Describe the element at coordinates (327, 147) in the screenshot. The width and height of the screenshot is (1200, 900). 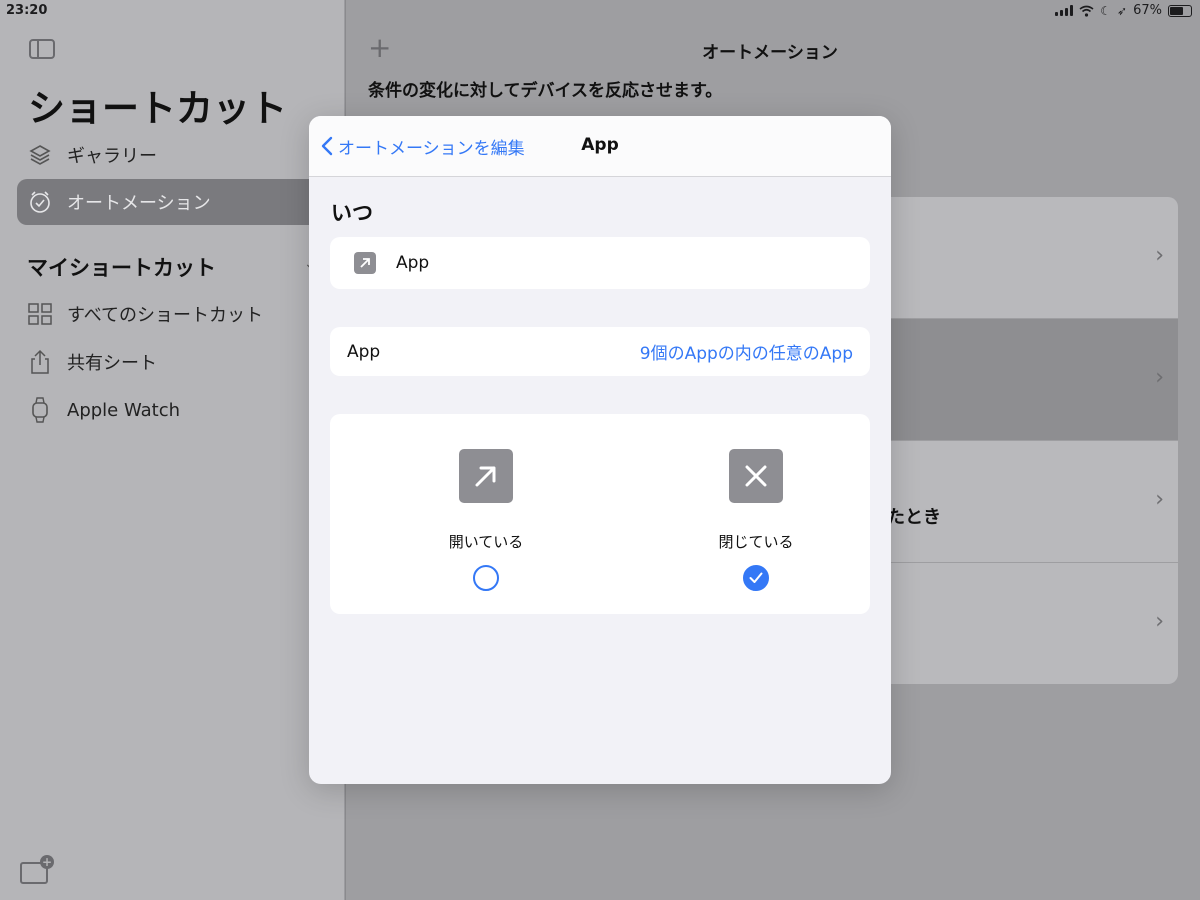
I see `chevron-left-icon` at that location.